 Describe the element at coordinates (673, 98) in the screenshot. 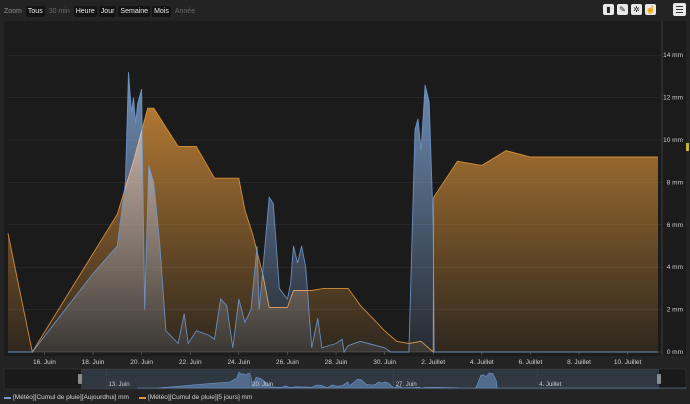

I see `y-tick-label: 12 mm` at that location.